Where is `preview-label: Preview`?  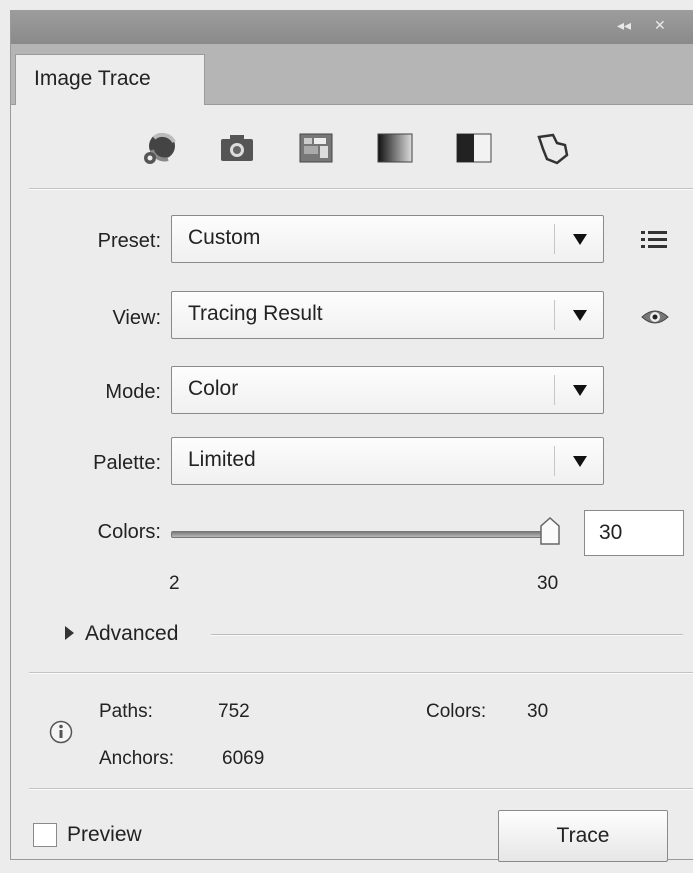 preview-label: Preview is located at coordinates (104, 835).